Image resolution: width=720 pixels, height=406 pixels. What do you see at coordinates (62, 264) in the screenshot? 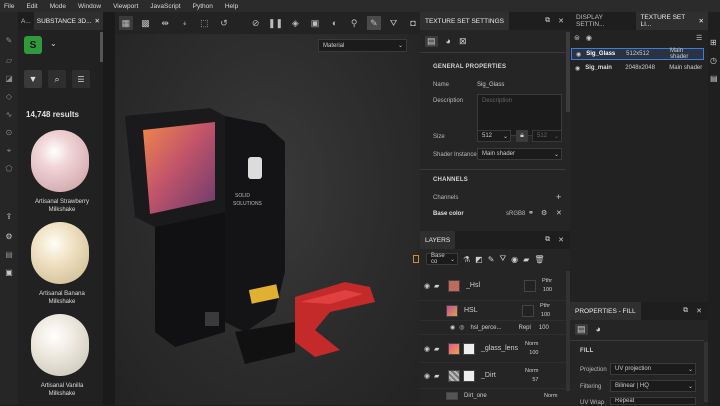
I see `asset-item: Artisanal Banana Milkshake` at bounding box center [62, 264].